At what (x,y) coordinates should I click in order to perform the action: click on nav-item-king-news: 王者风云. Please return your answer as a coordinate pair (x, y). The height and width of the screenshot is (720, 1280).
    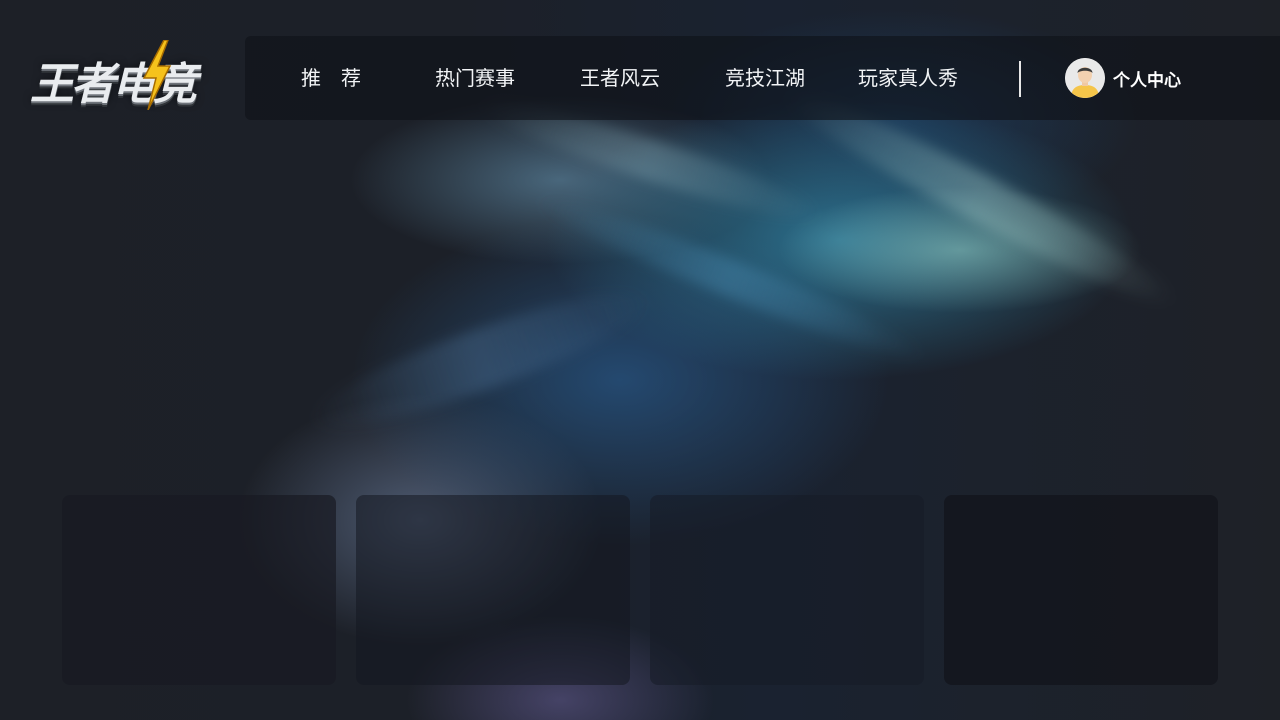
    Looking at the image, I should click on (620, 78).